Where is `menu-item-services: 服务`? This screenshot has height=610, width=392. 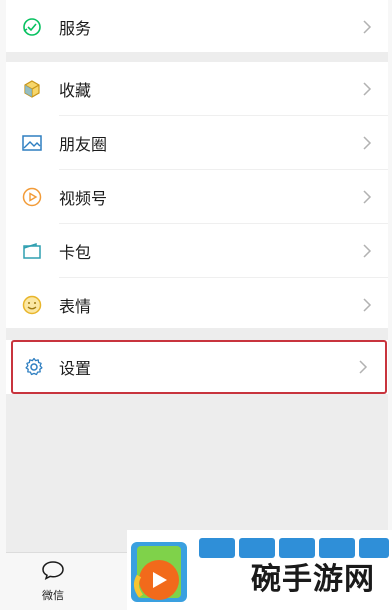 menu-item-services: 服务 is located at coordinates (197, 26).